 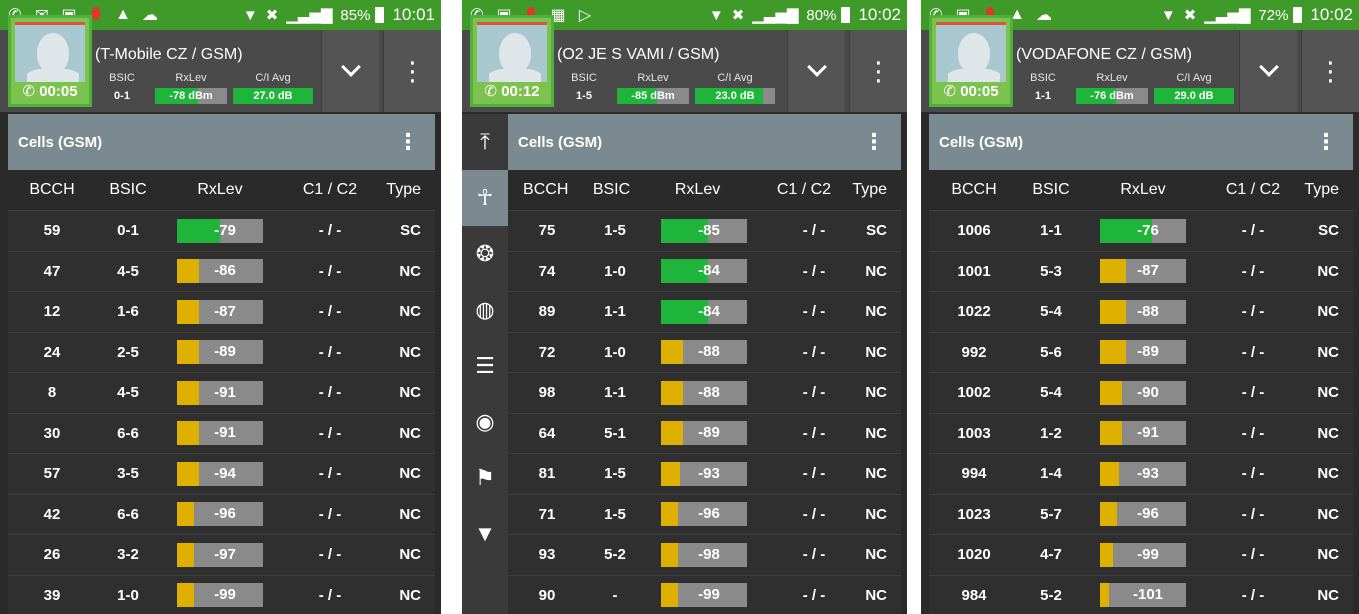 What do you see at coordinates (52, 393) in the screenshot?
I see `bcch-cell: 8` at bounding box center [52, 393].